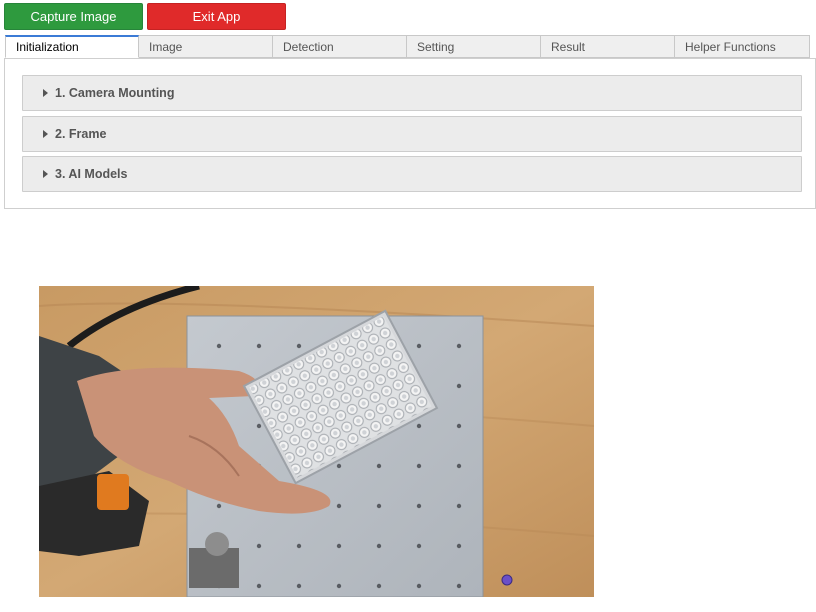 The image size is (816, 612). I want to click on tab-result: Result, so click(608, 46).